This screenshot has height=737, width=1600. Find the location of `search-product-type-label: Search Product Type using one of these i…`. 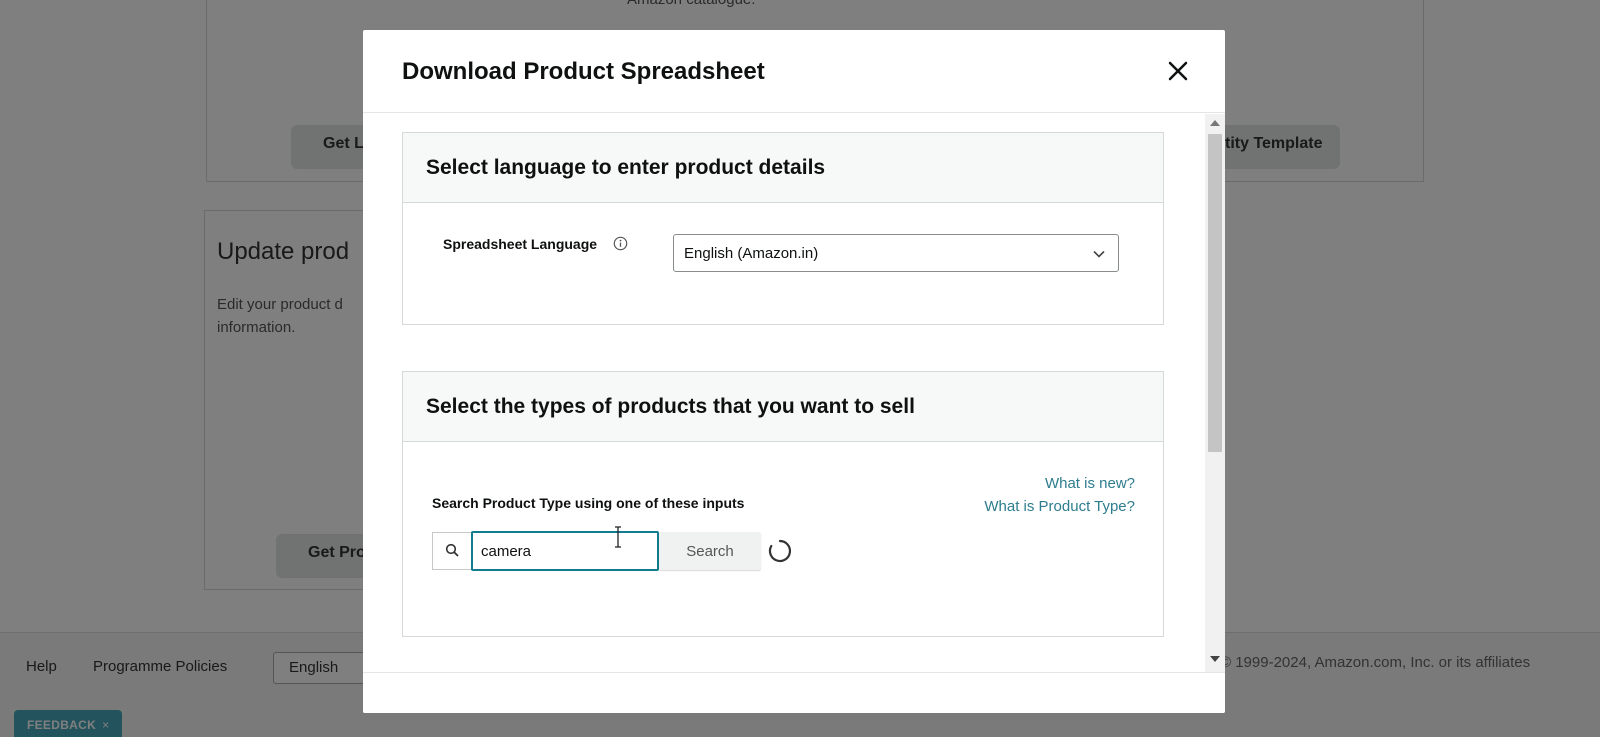

search-product-type-label: Search Product Type using one of these i… is located at coordinates (588, 503).